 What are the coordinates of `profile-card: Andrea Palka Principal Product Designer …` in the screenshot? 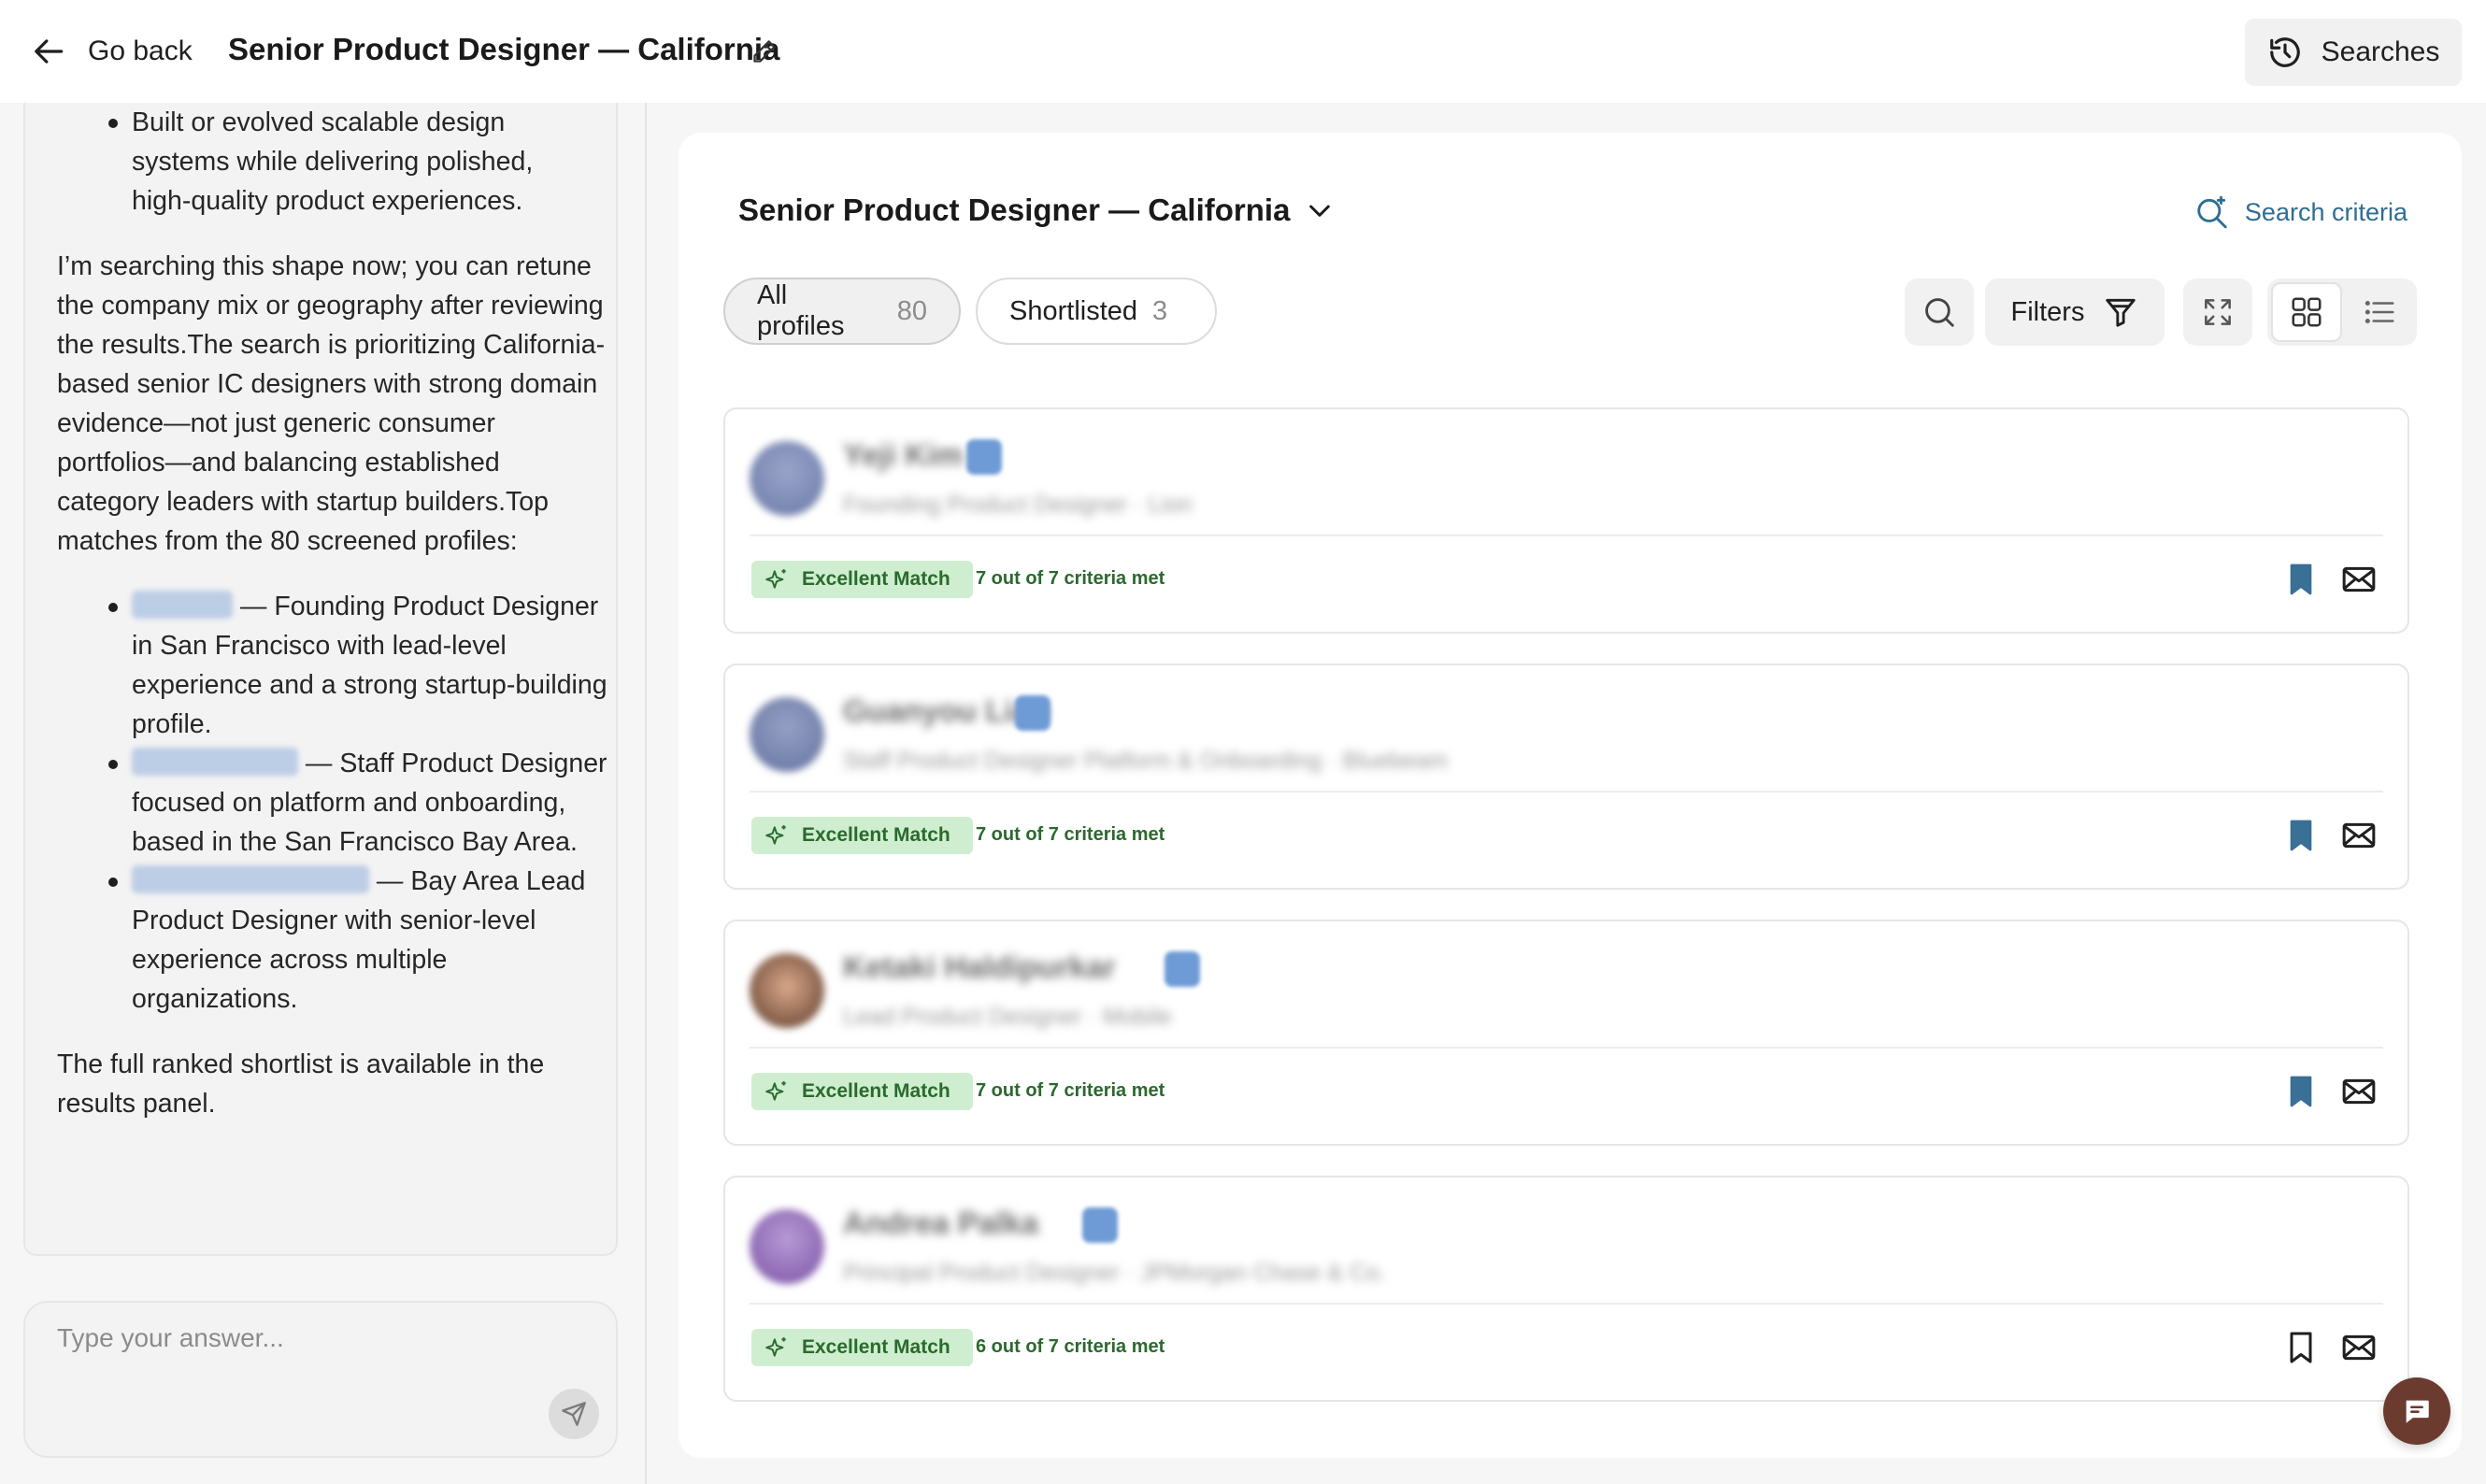 It's located at (1566, 1289).